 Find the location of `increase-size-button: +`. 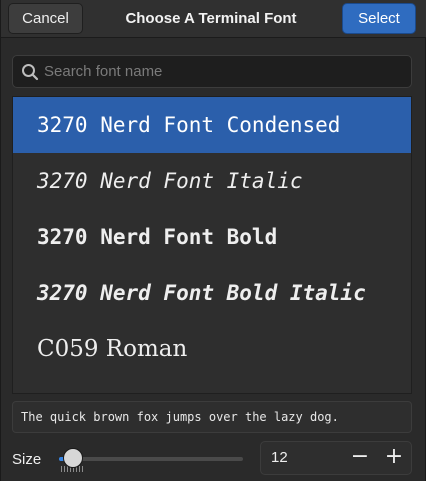

increase-size-button: + is located at coordinates (394, 458).